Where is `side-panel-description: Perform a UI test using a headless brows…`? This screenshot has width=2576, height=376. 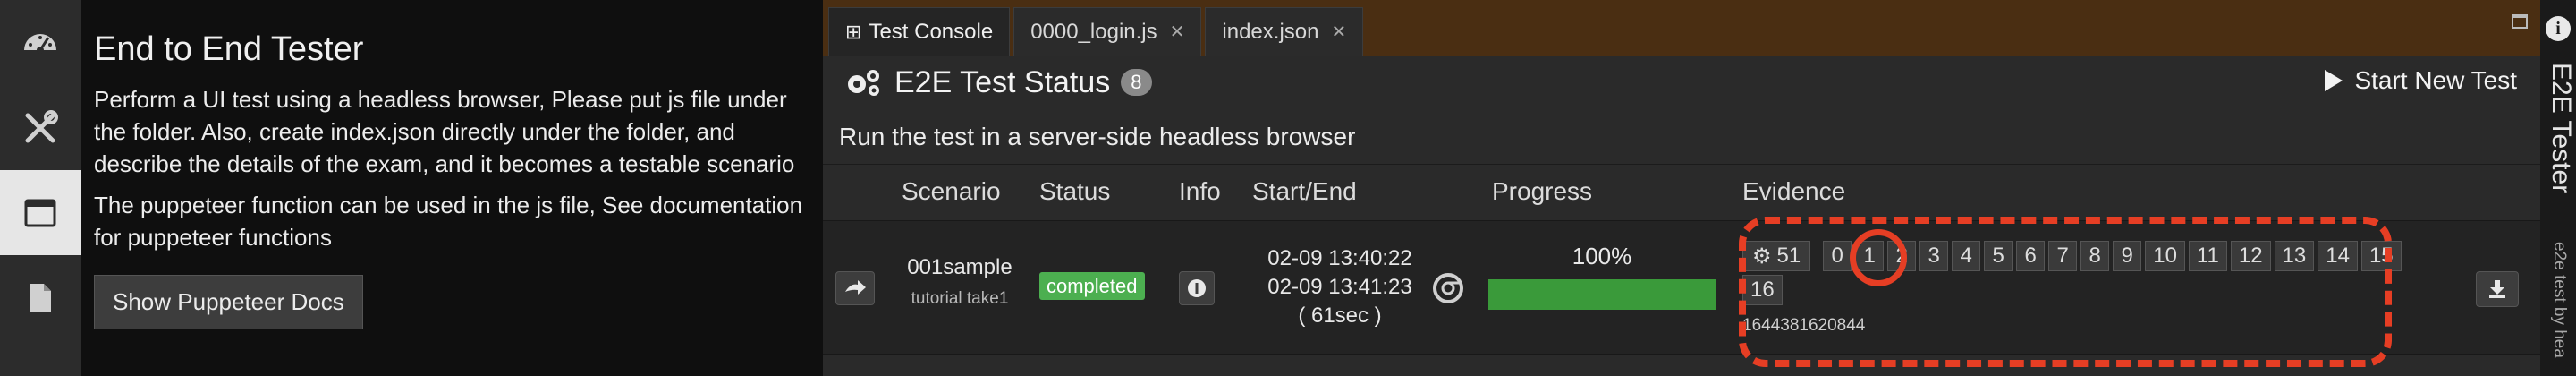
side-panel-description: Perform a UI test using a headless brows… is located at coordinates (444, 131).